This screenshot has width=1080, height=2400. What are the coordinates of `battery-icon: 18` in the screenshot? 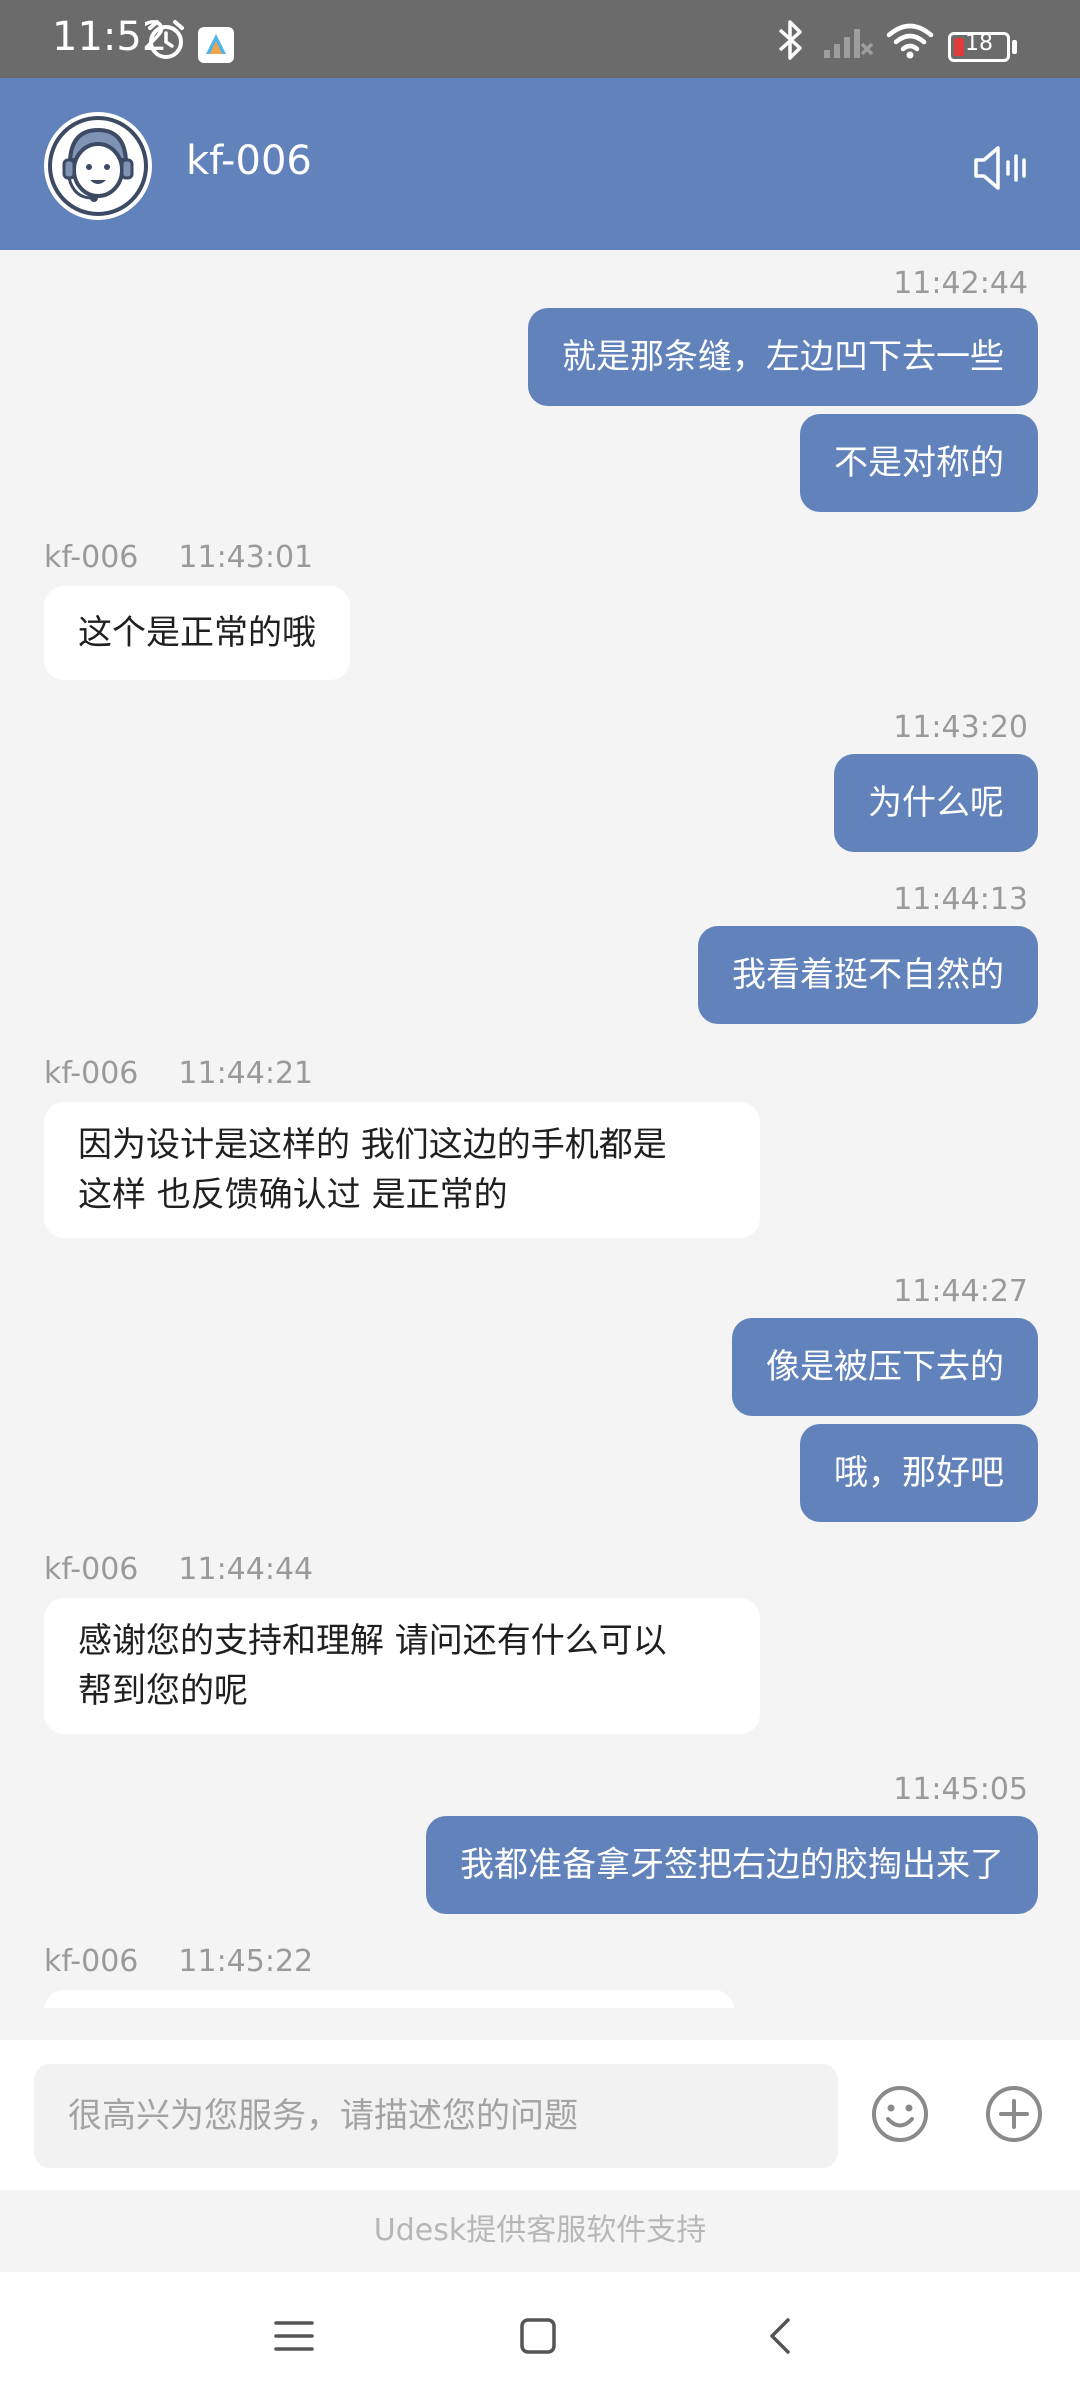 It's located at (979, 46).